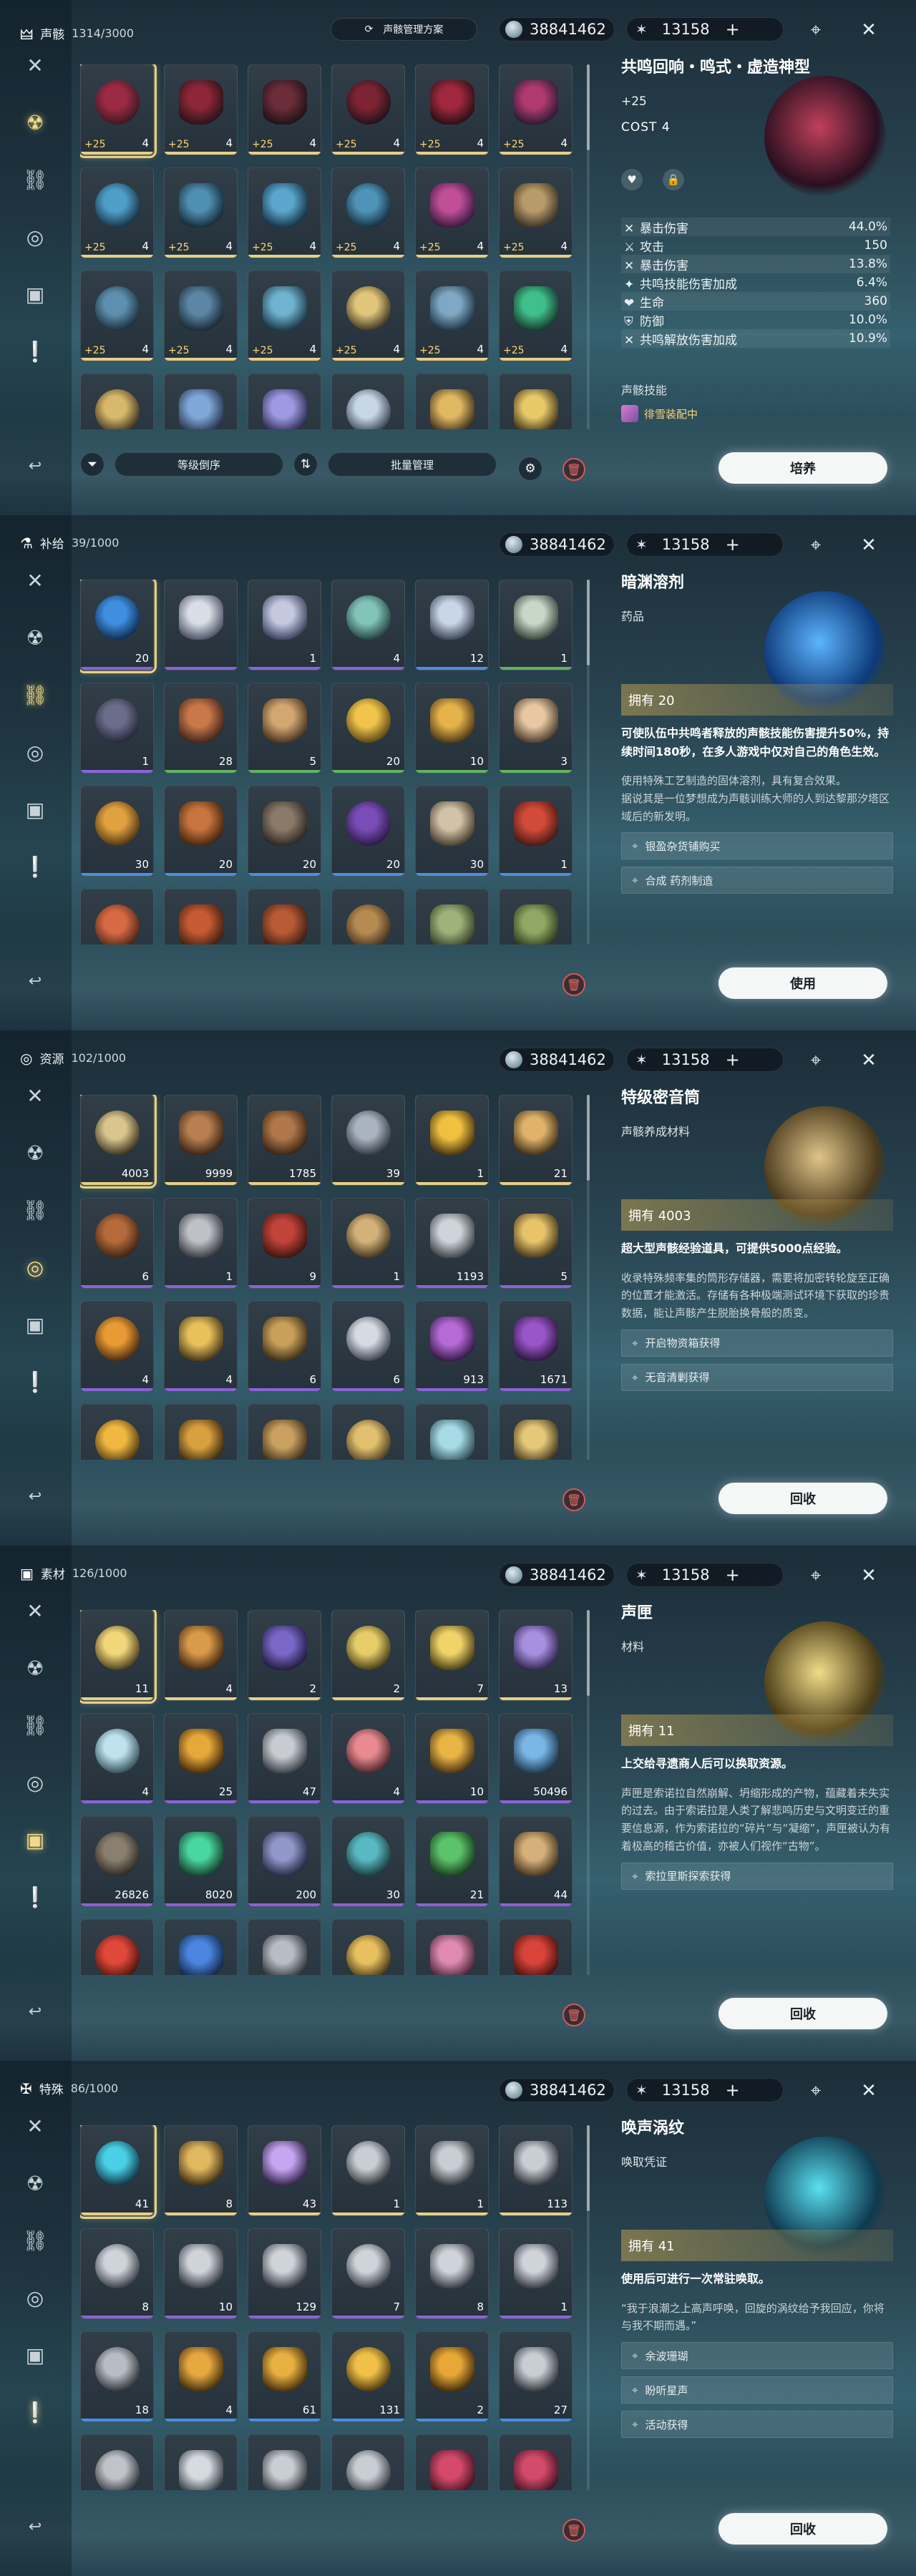 The image size is (916, 2576). What do you see at coordinates (284, 831) in the screenshot?
I see `inventory-item-slot: 20` at bounding box center [284, 831].